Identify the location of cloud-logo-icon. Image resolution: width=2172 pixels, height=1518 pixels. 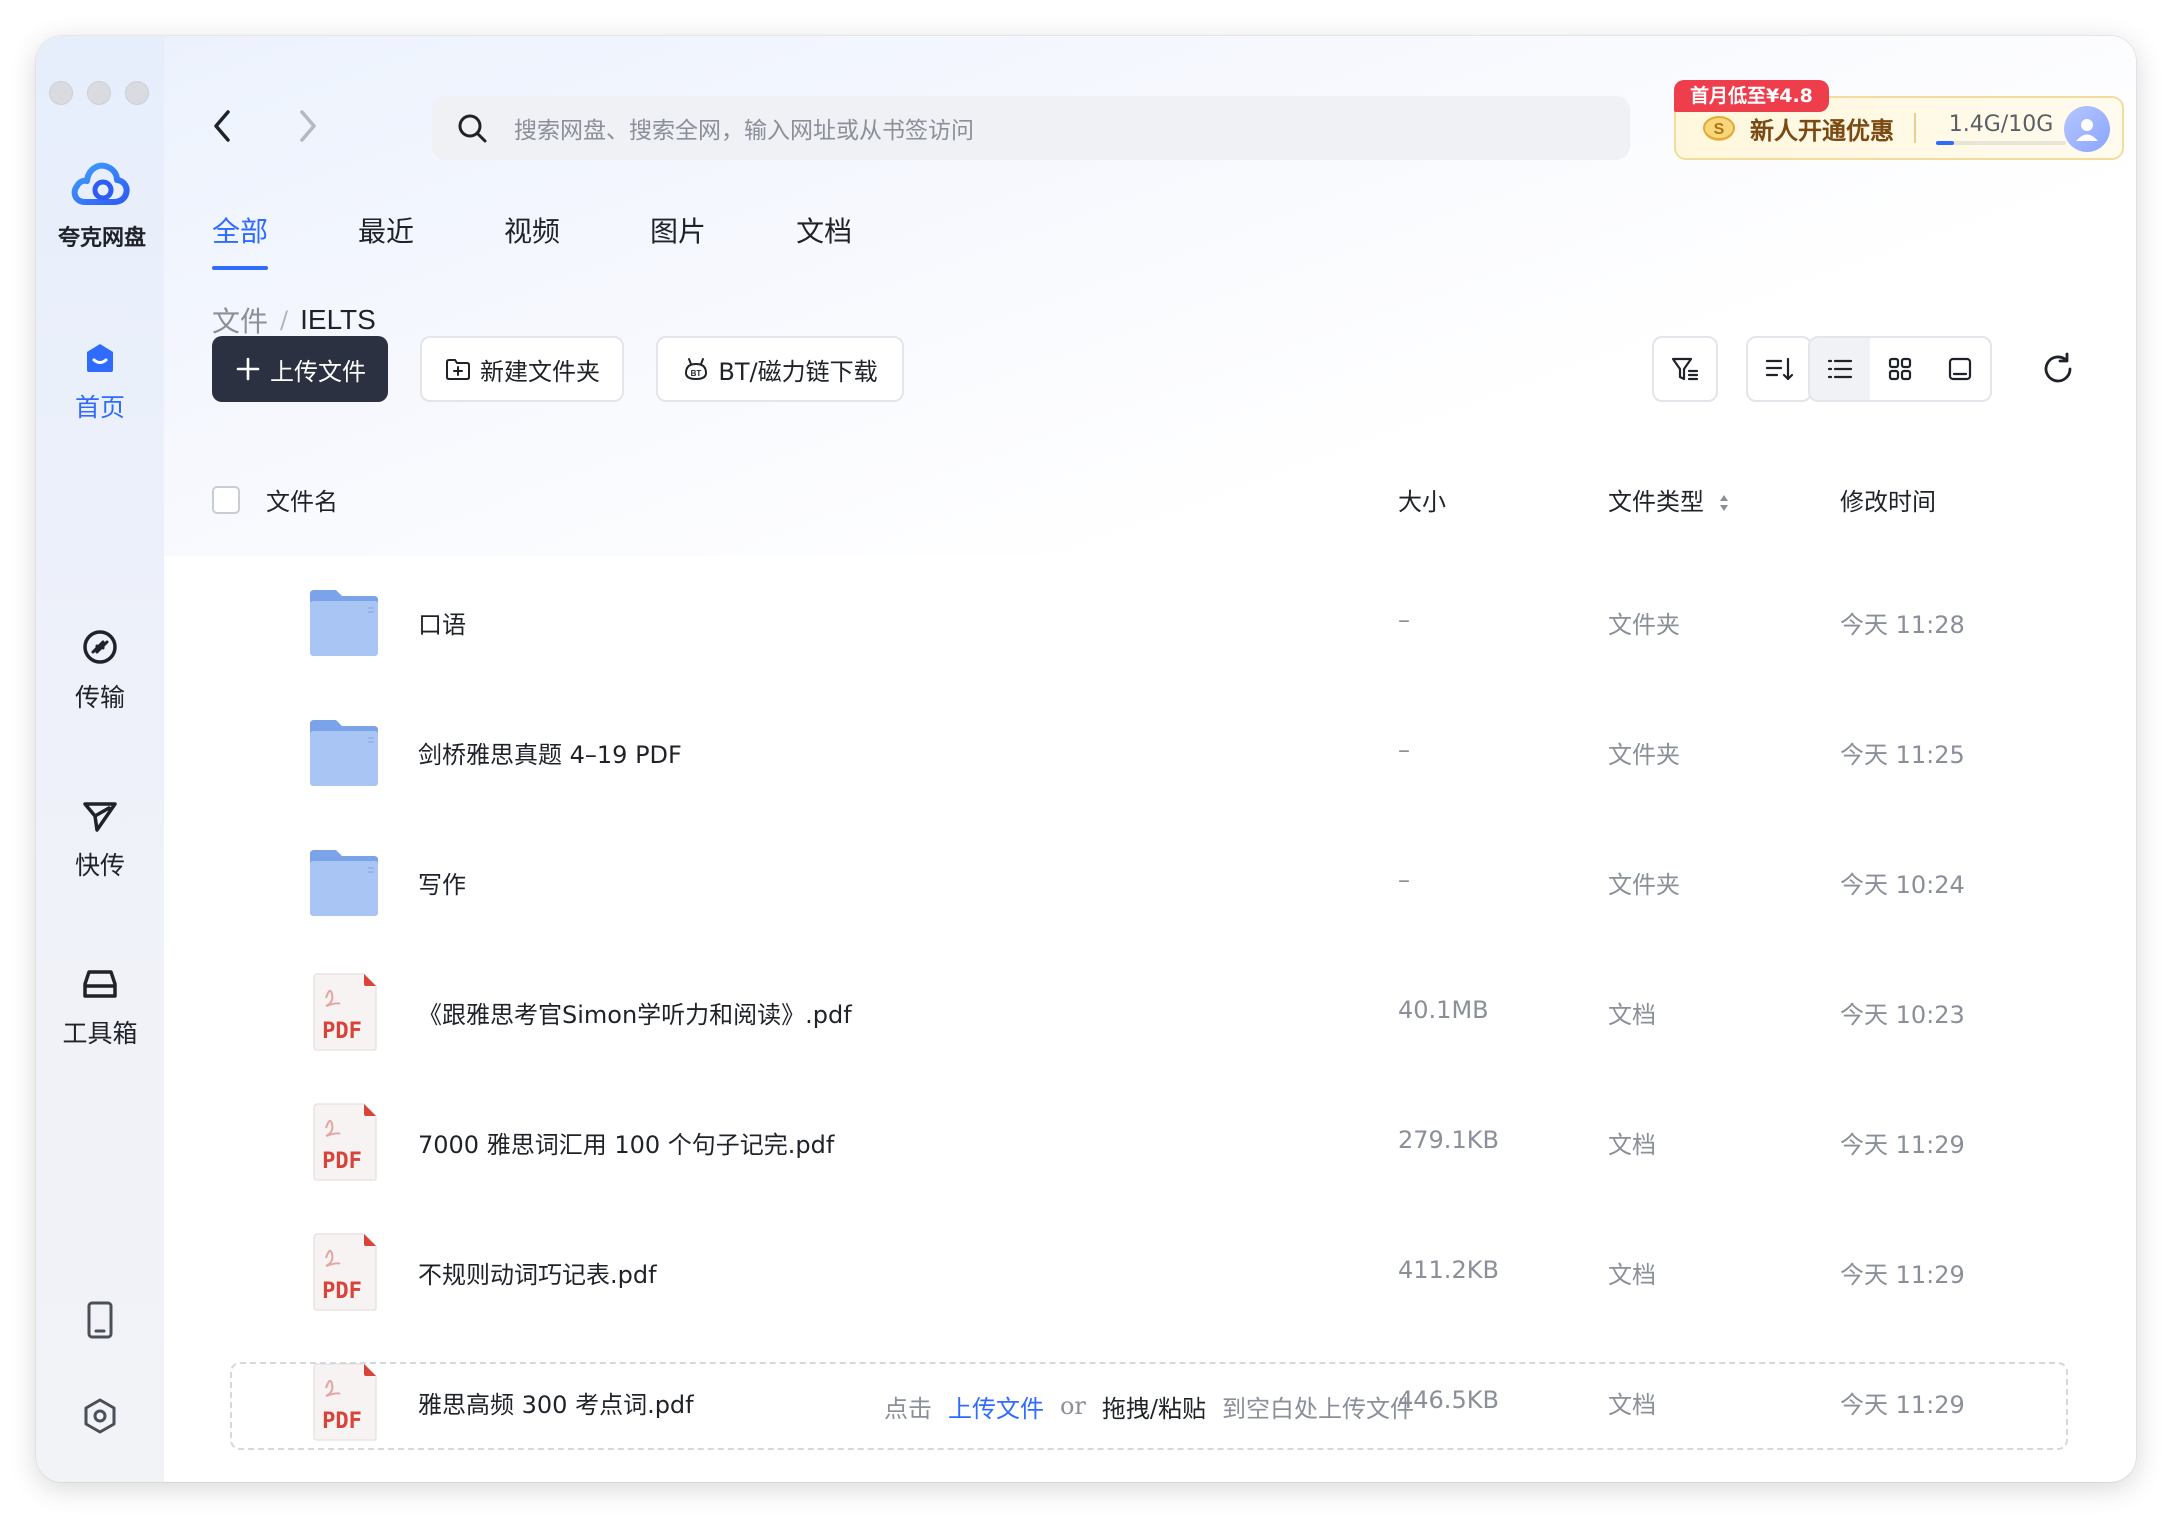
(100, 183).